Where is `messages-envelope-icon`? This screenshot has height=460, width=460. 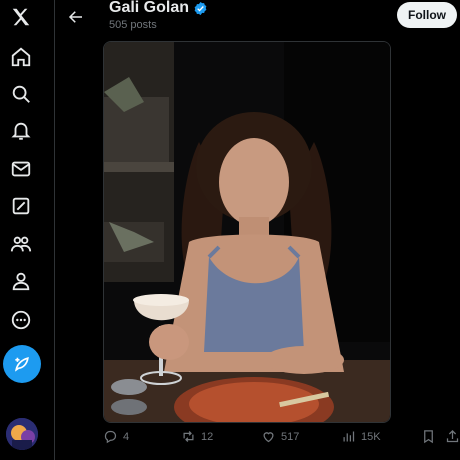 messages-envelope-icon is located at coordinates (21, 169).